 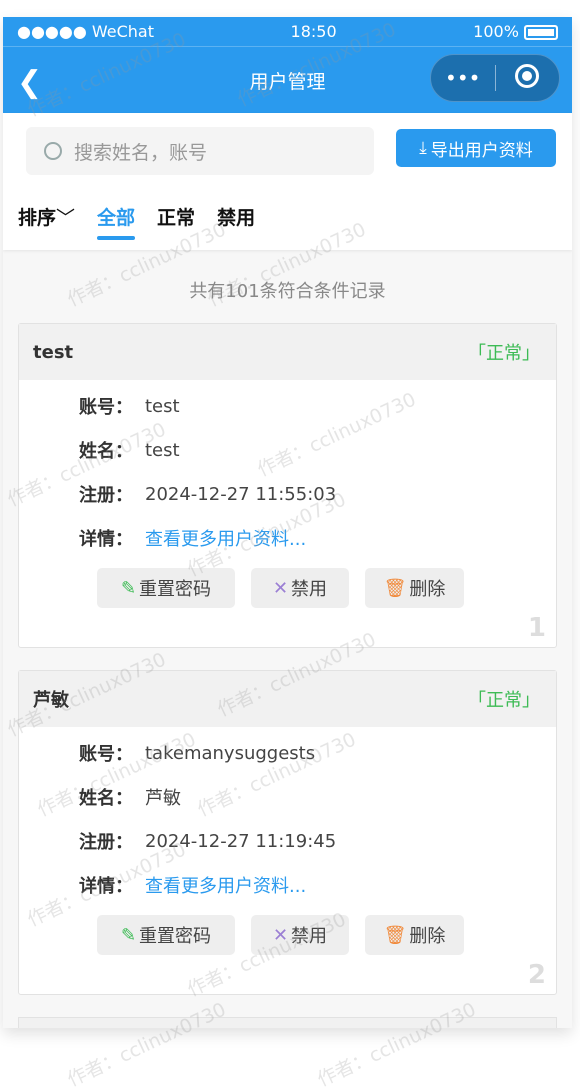 I want to click on tab-bar: 排序﹀ 全部 正常 禁用, so click(x=136, y=221).